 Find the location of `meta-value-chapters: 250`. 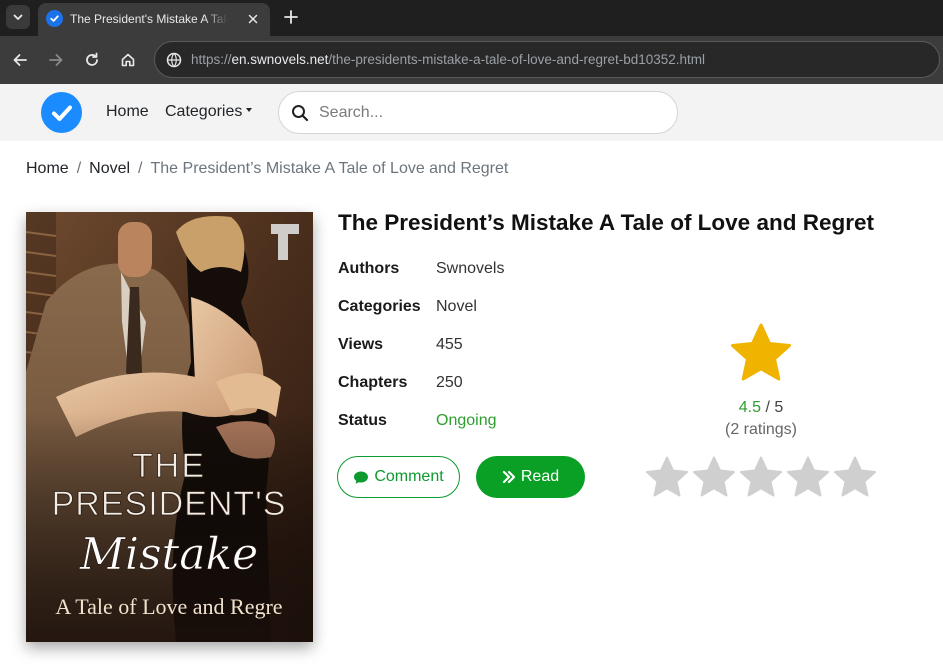

meta-value-chapters: 250 is located at coordinates (449, 382).